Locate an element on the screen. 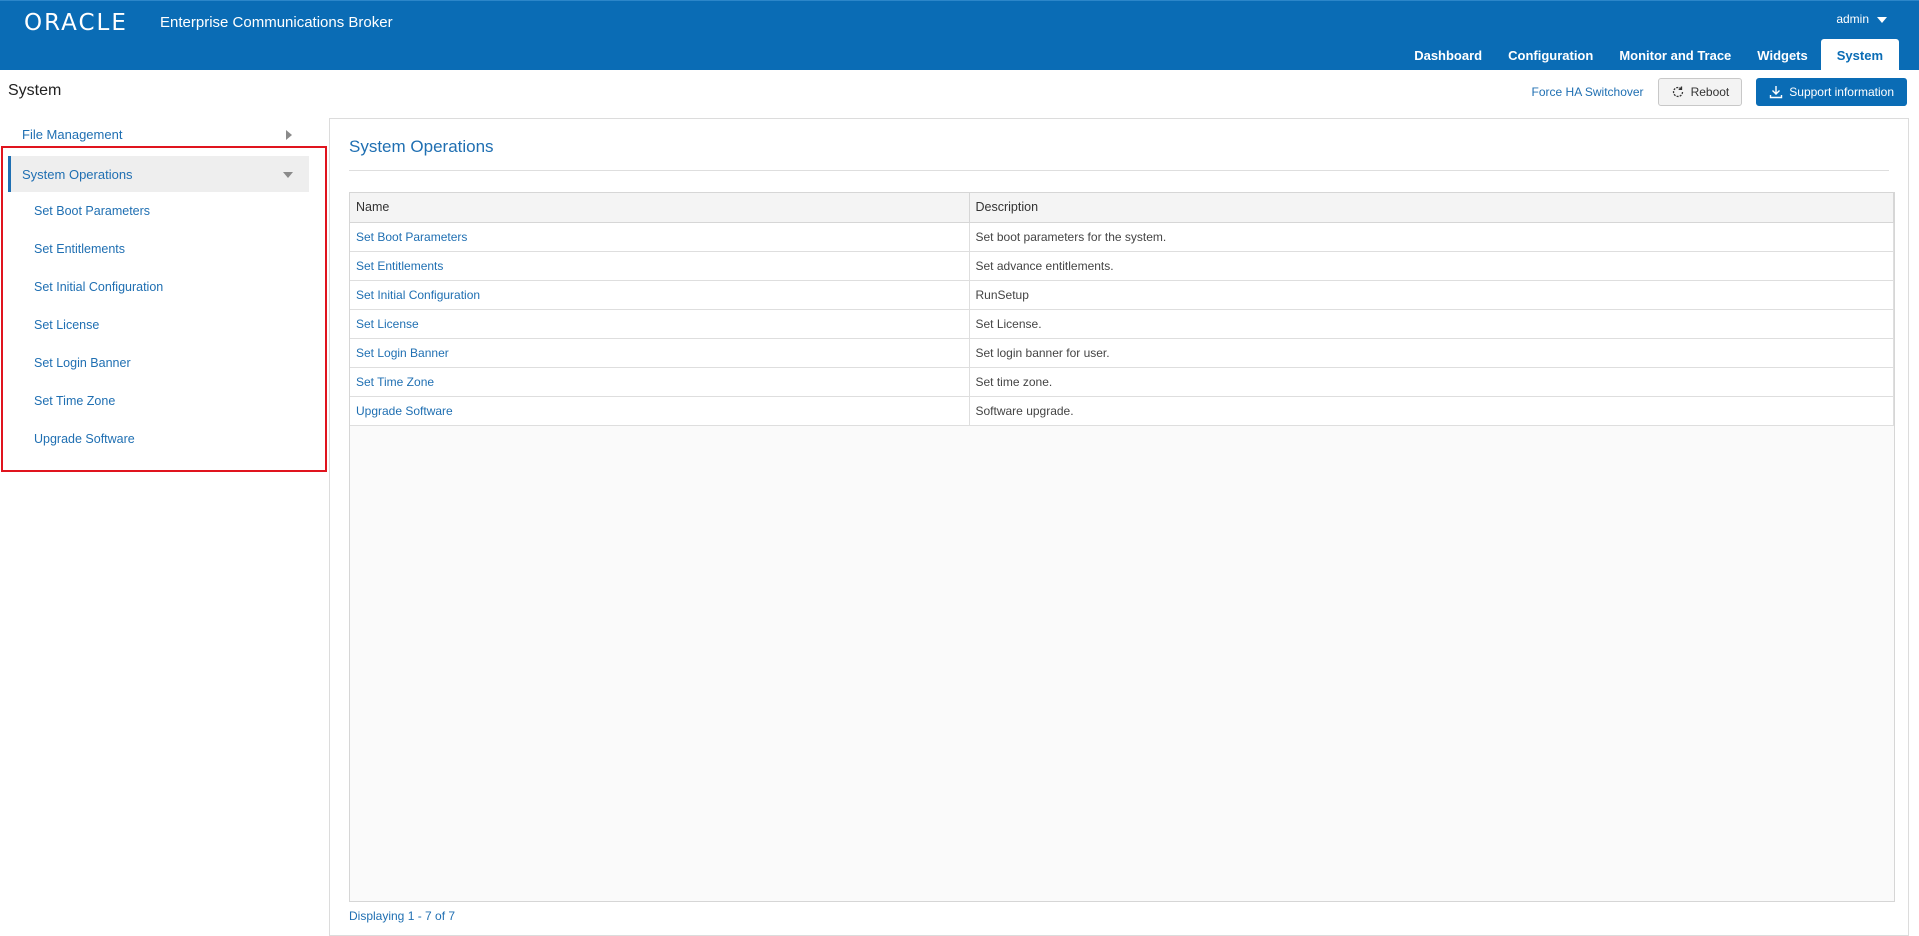  table-row: Set Time Zone Set time zone. is located at coordinates (1122, 382).